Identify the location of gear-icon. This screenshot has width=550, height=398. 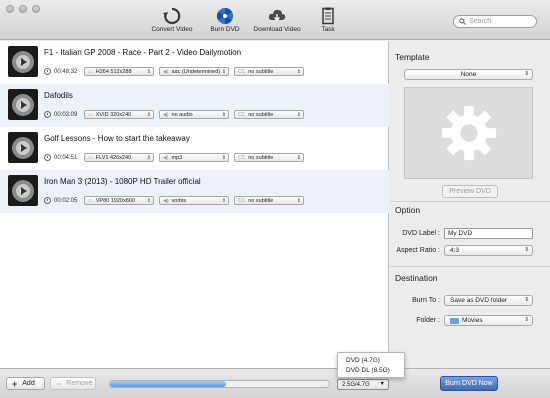
(468, 133).